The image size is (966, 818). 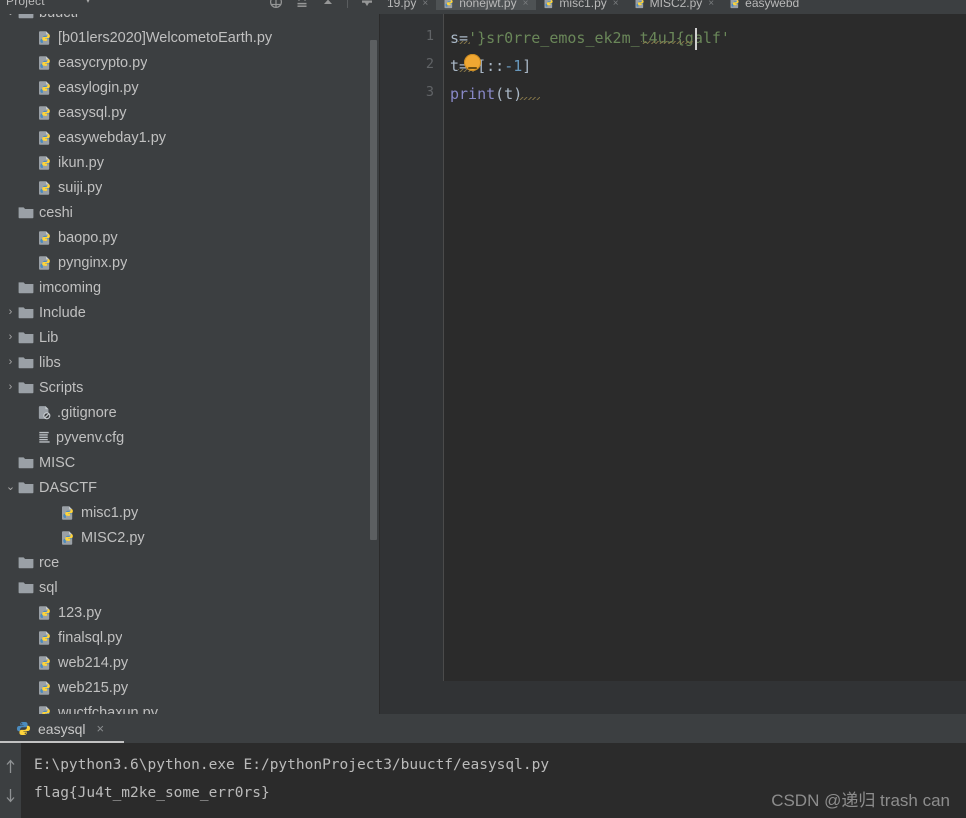 I want to click on tree-row: · misc1.py, so click(x=186, y=512).